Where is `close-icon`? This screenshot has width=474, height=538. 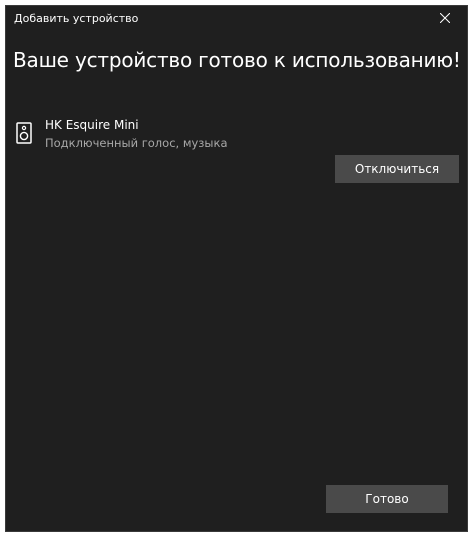 close-icon is located at coordinates (444, 18).